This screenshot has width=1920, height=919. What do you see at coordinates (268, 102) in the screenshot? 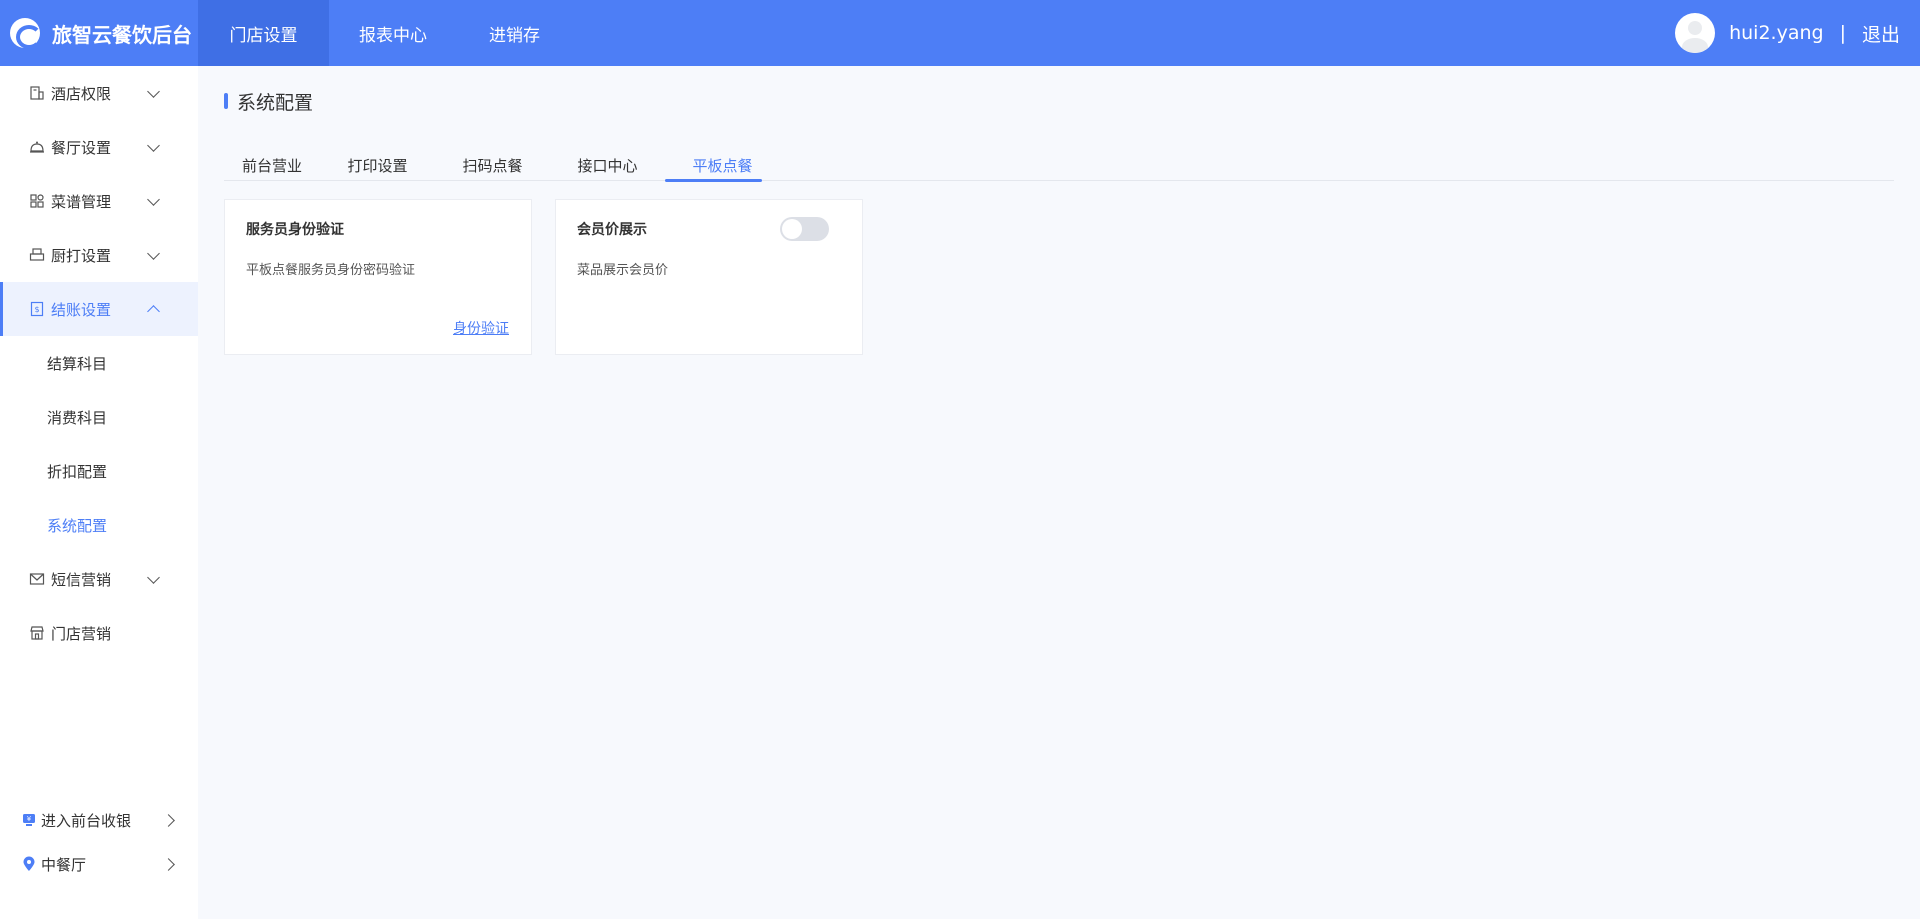
I see `page-title: 系统配置` at bounding box center [268, 102].